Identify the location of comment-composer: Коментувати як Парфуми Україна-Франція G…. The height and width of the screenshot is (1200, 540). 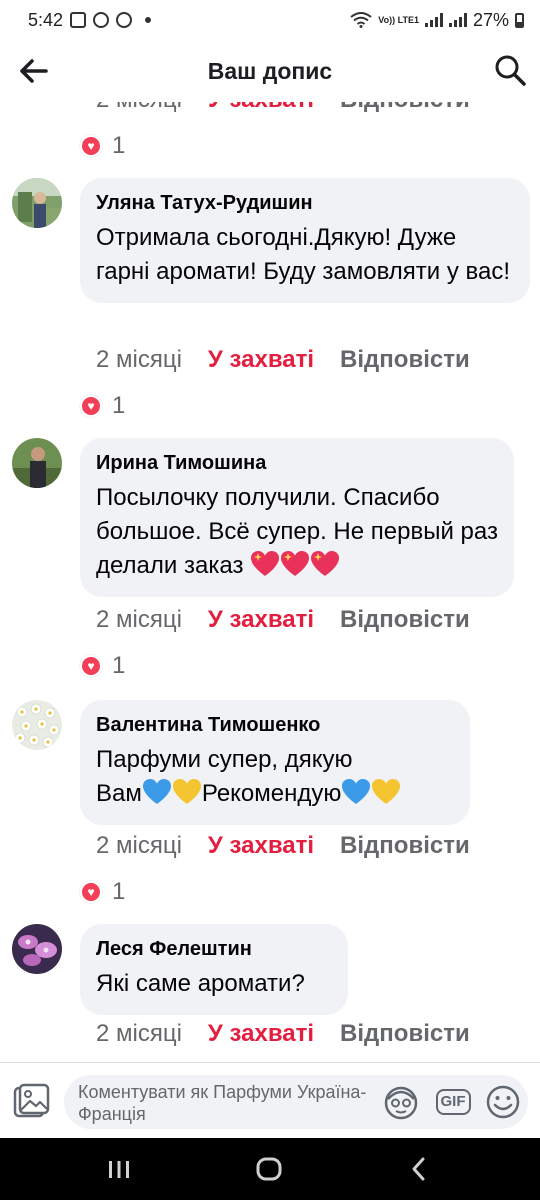
(270, 1100).